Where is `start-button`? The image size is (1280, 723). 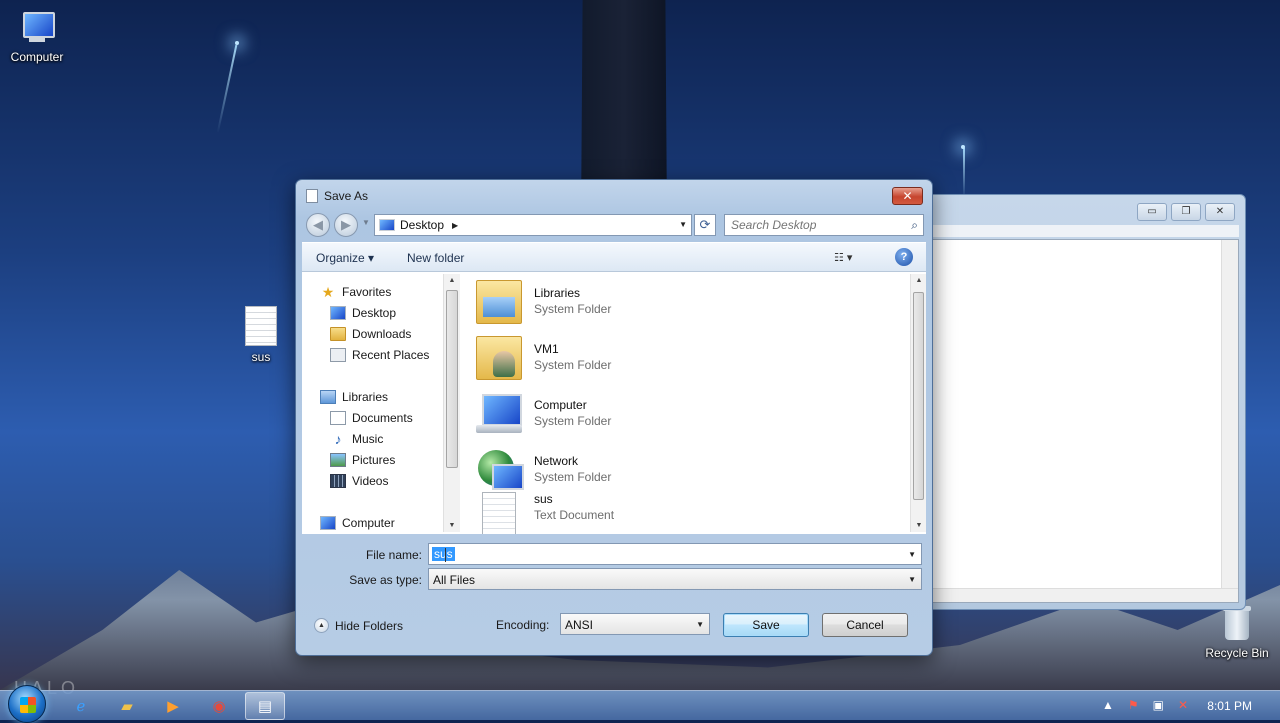
start-button is located at coordinates (27, 704).